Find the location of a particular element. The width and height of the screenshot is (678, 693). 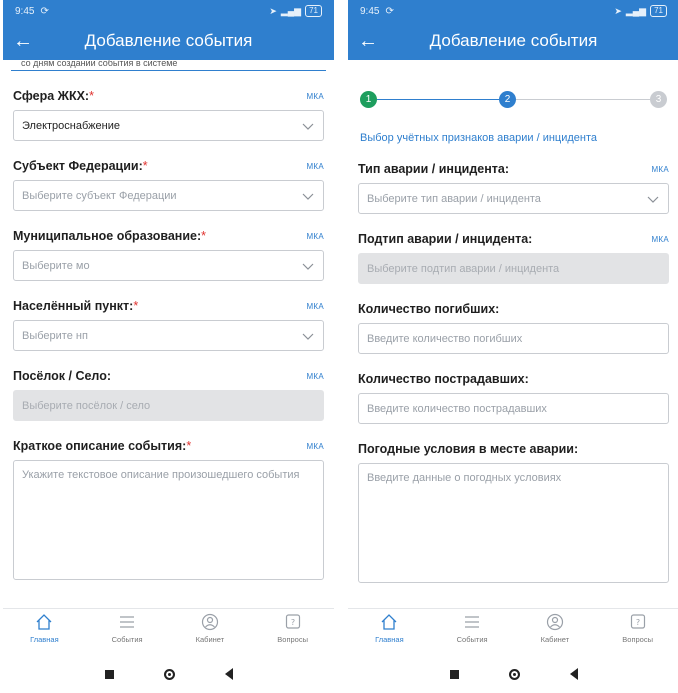

stepper: 1 2 3 is located at coordinates (513, 100).